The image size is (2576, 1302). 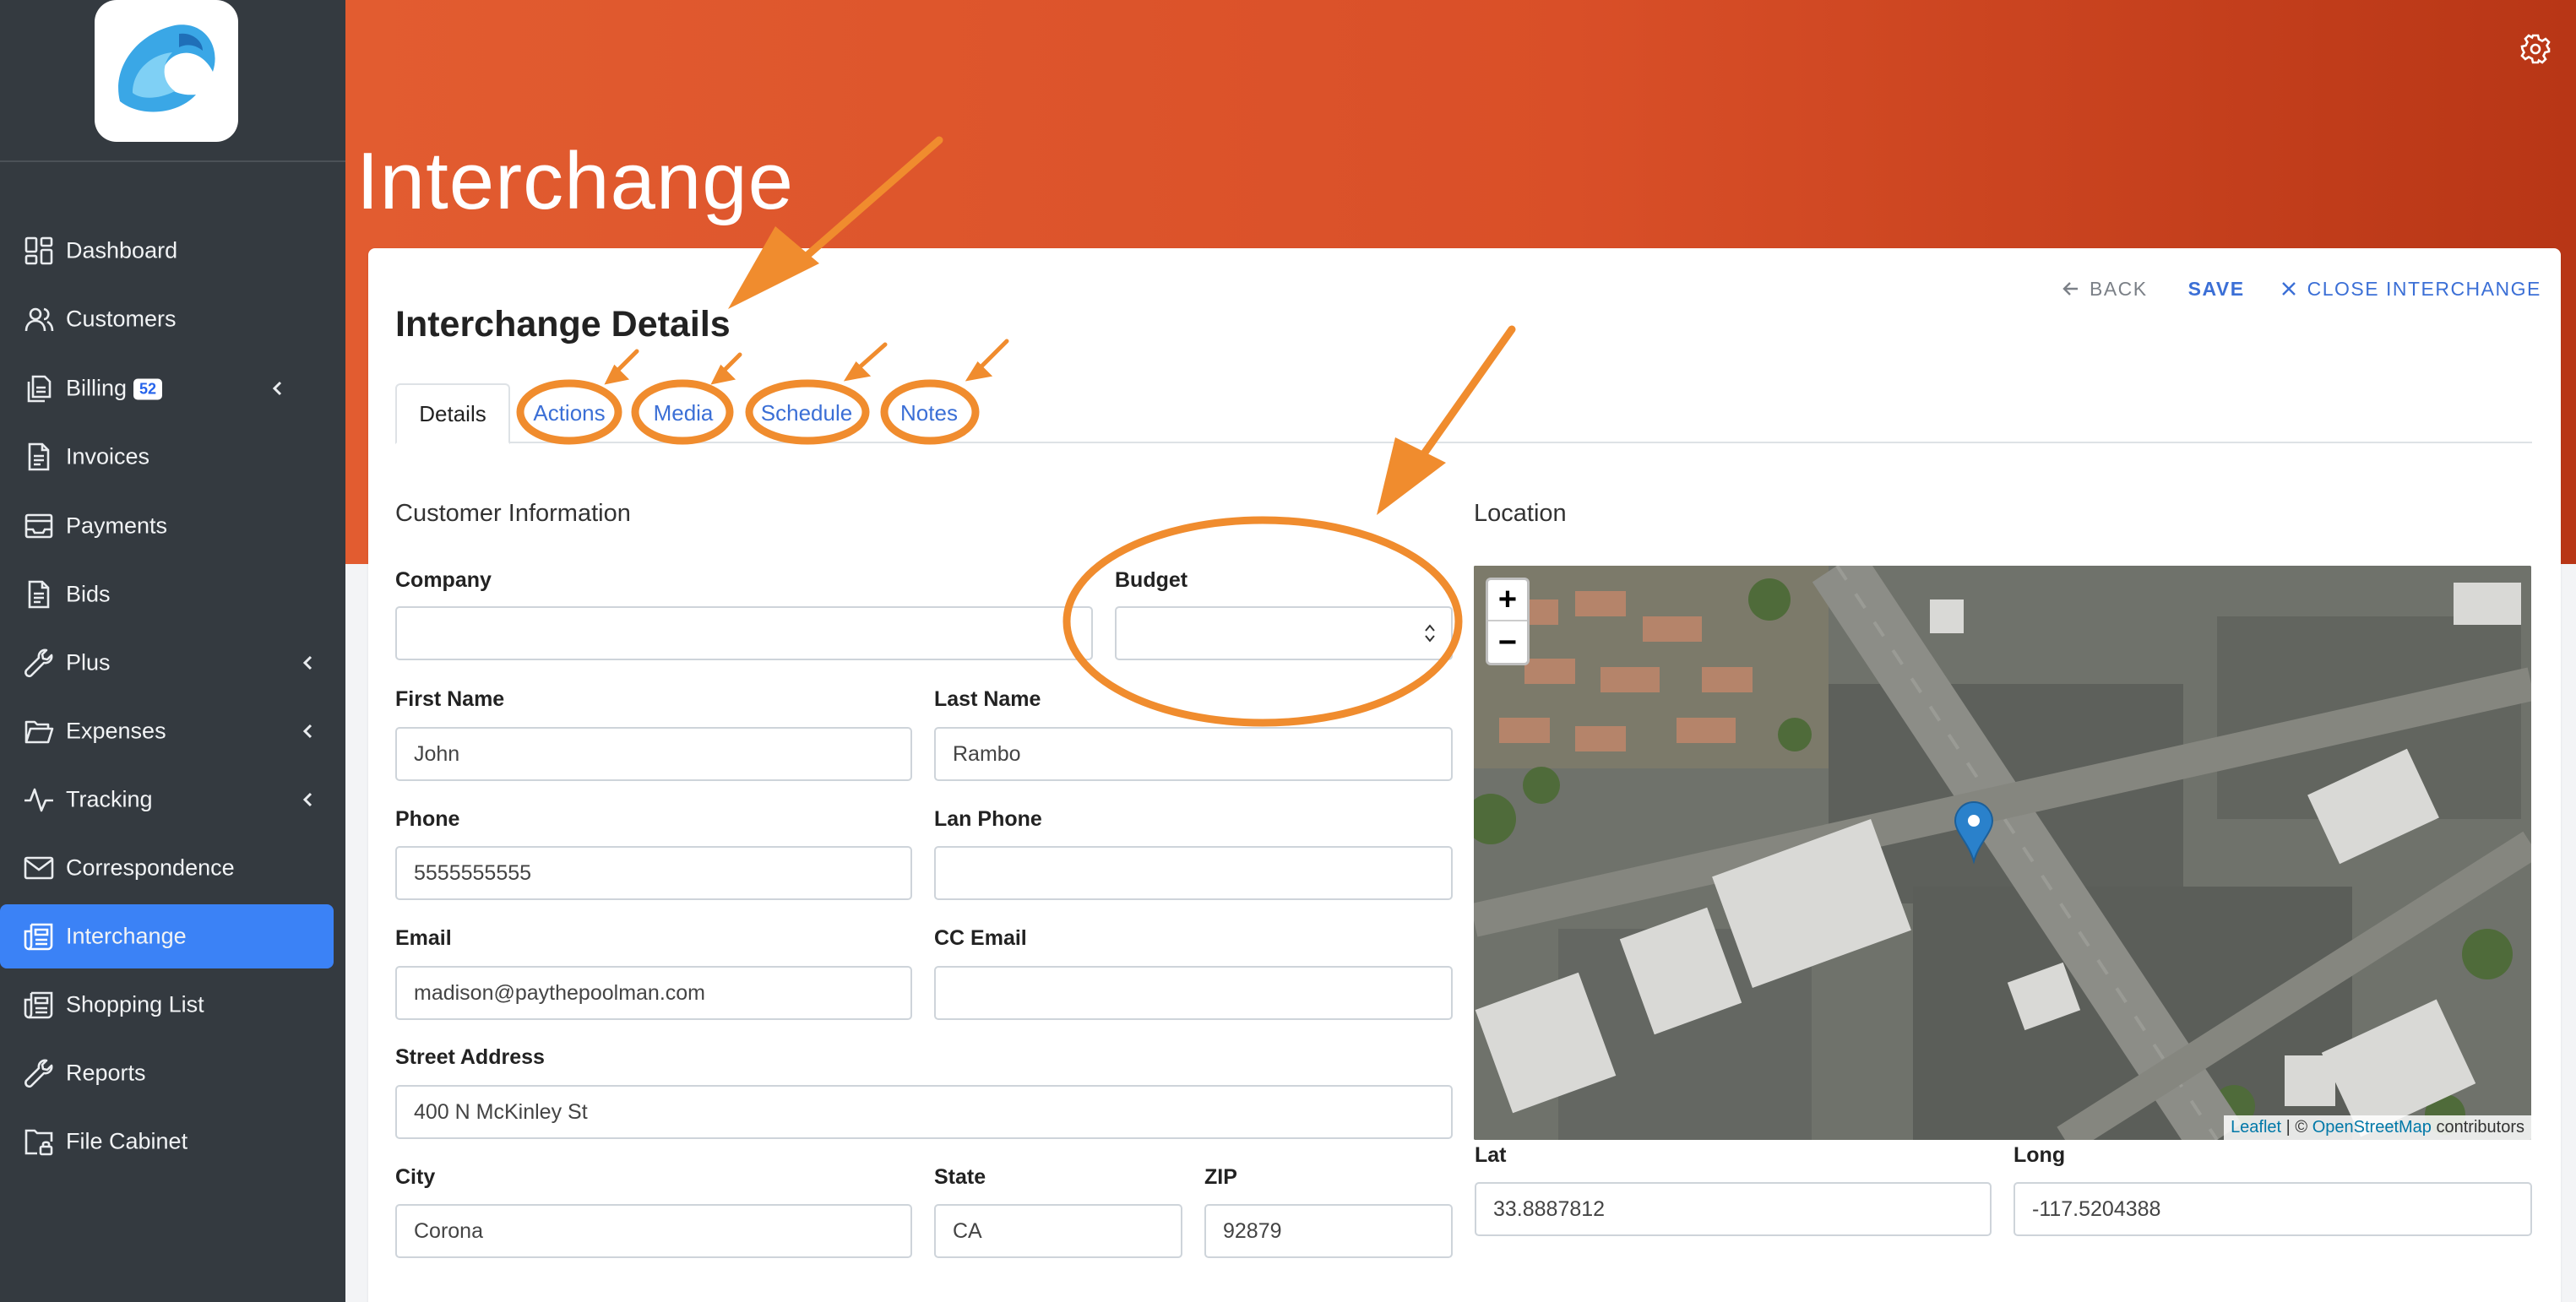 I want to click on back-label: BACK, so click(x=2119, y=288).